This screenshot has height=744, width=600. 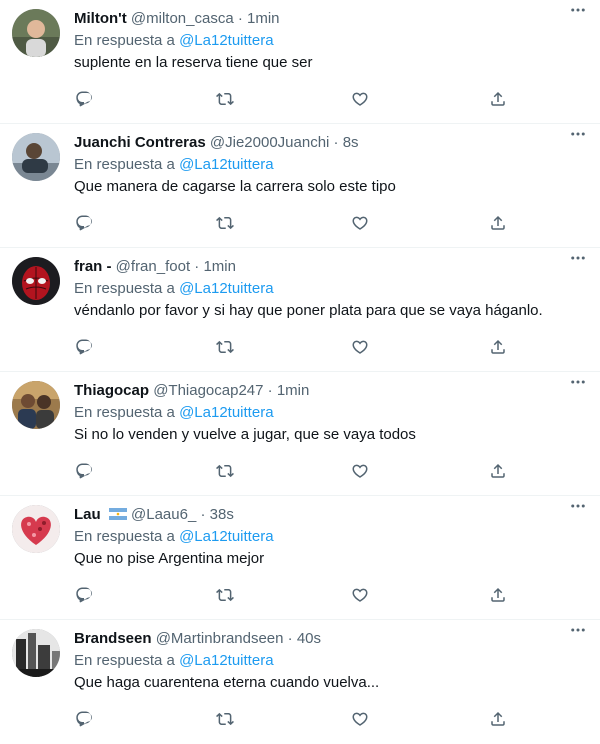 I want to click on user-handle: @fran_foot, so click(x=153, y=266).